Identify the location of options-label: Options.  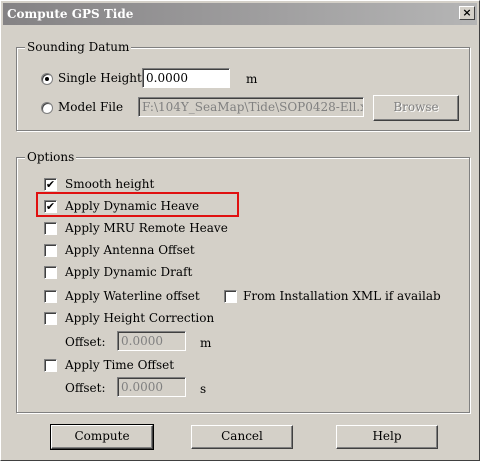
(51, 157).